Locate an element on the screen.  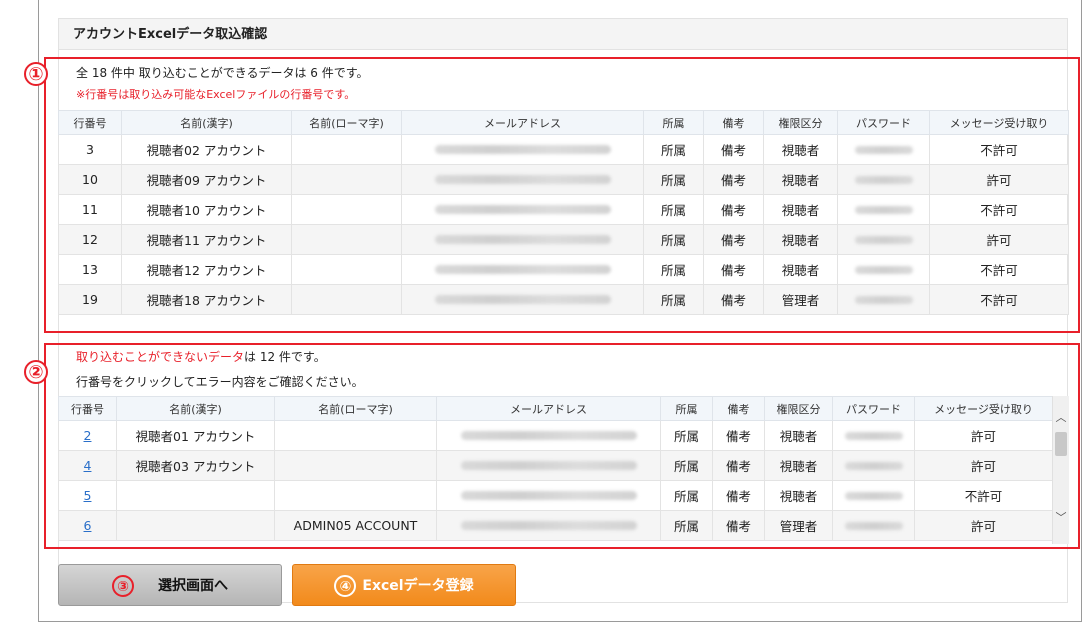
chevron-down-icon: ﹀ is located at coordinates (1061, 518).